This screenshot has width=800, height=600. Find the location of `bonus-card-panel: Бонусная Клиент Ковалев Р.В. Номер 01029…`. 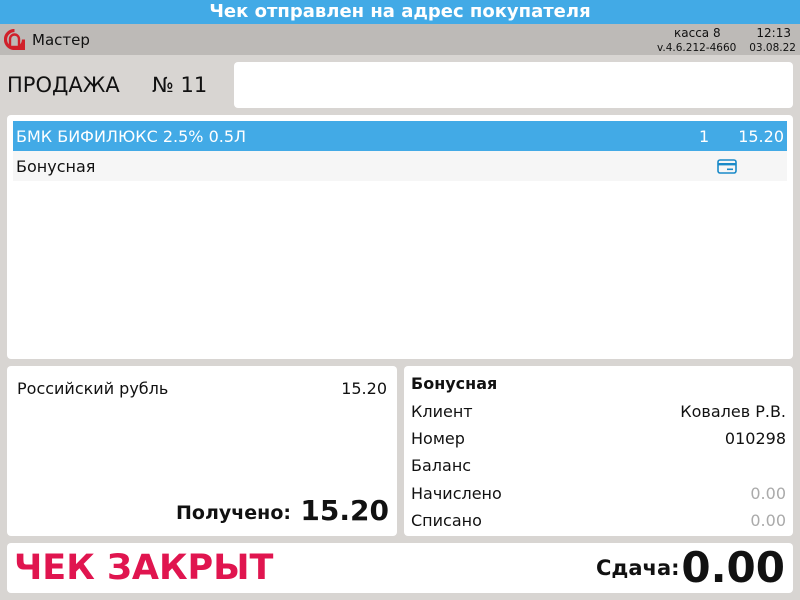

bonus-card-panel: Бонусная Клиент Ковалев Р.В. Номер 01029… is located at coordinates (598, 451).